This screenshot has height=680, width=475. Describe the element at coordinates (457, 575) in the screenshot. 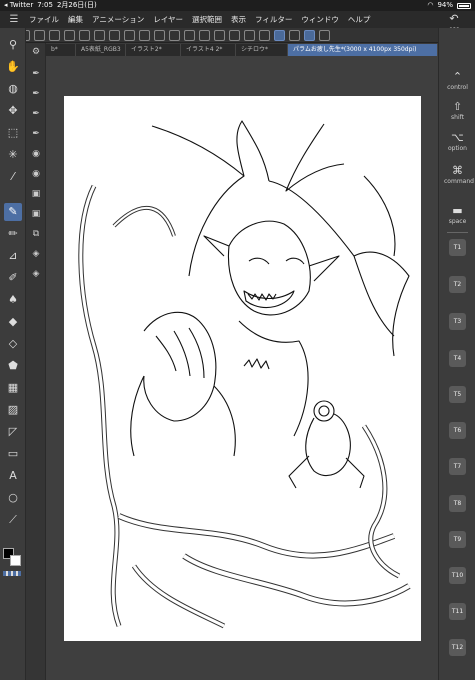

I see `custom-key-t10: T10` at that location.